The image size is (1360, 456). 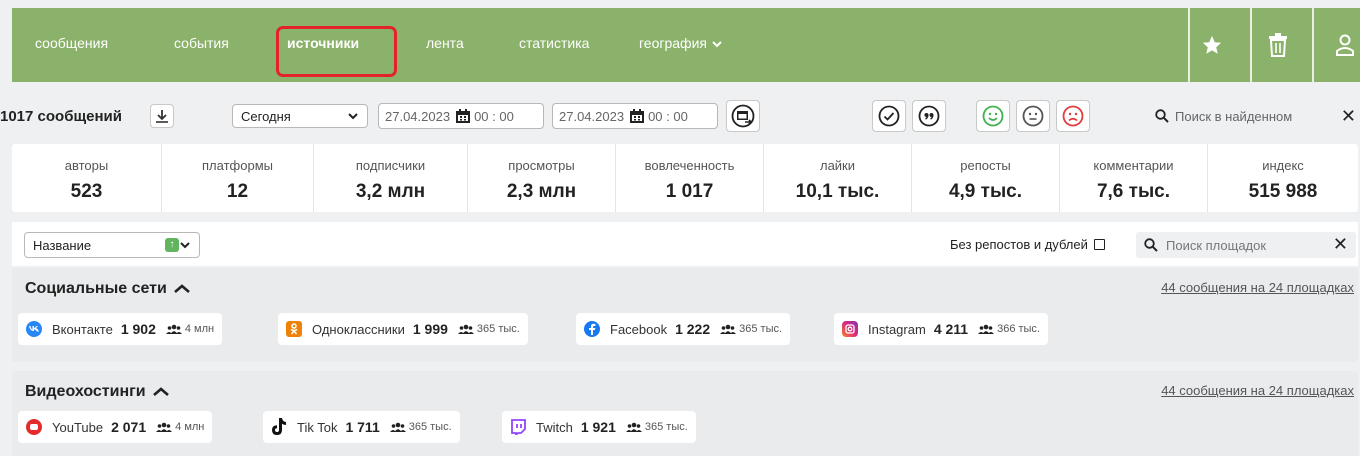 I want to click on stat-value: 515 988, so click(x=1283, y=191).